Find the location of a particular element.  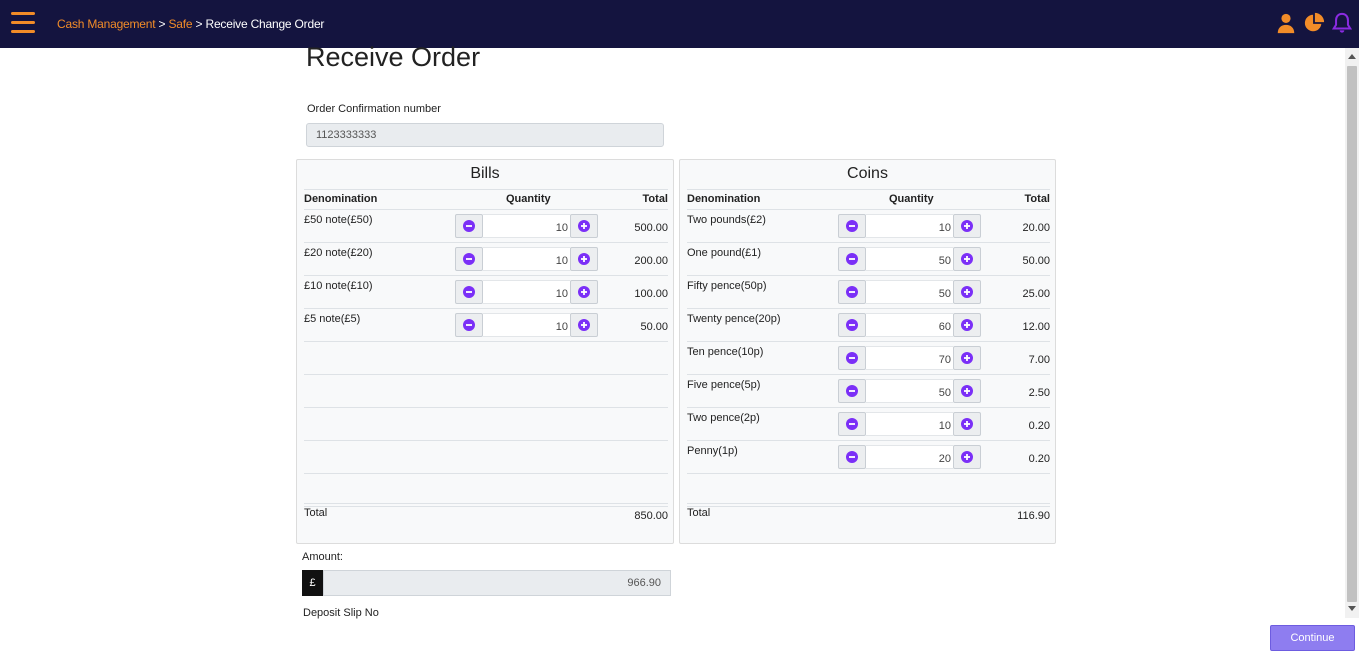

denomination-label: Ten pence(10p) is located at coordinates (725, 352).